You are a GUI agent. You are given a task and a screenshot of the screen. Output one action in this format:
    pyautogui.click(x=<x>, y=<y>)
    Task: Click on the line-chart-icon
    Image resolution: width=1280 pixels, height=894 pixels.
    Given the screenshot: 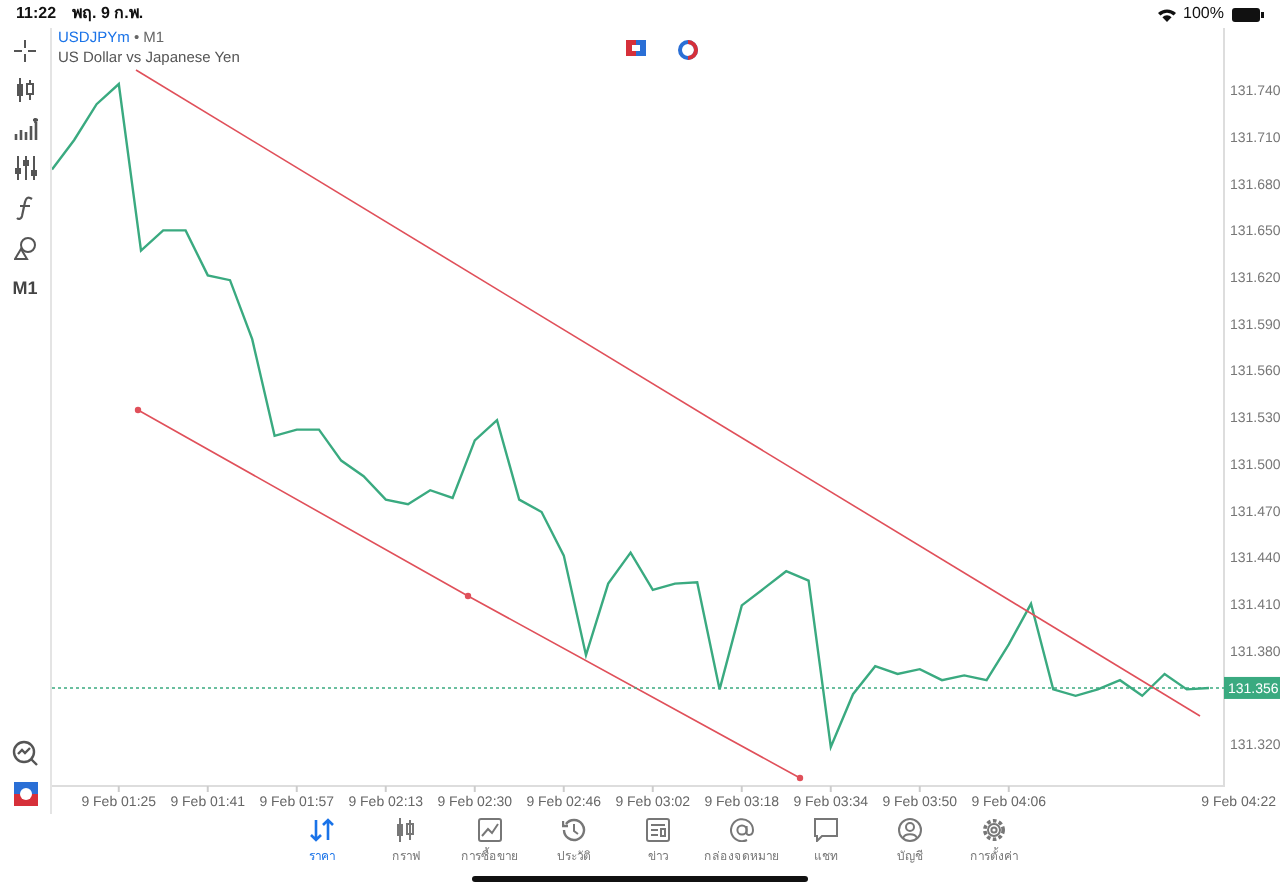 What is the action you would take?
    pyautogui.click(x=490, y=830)
    